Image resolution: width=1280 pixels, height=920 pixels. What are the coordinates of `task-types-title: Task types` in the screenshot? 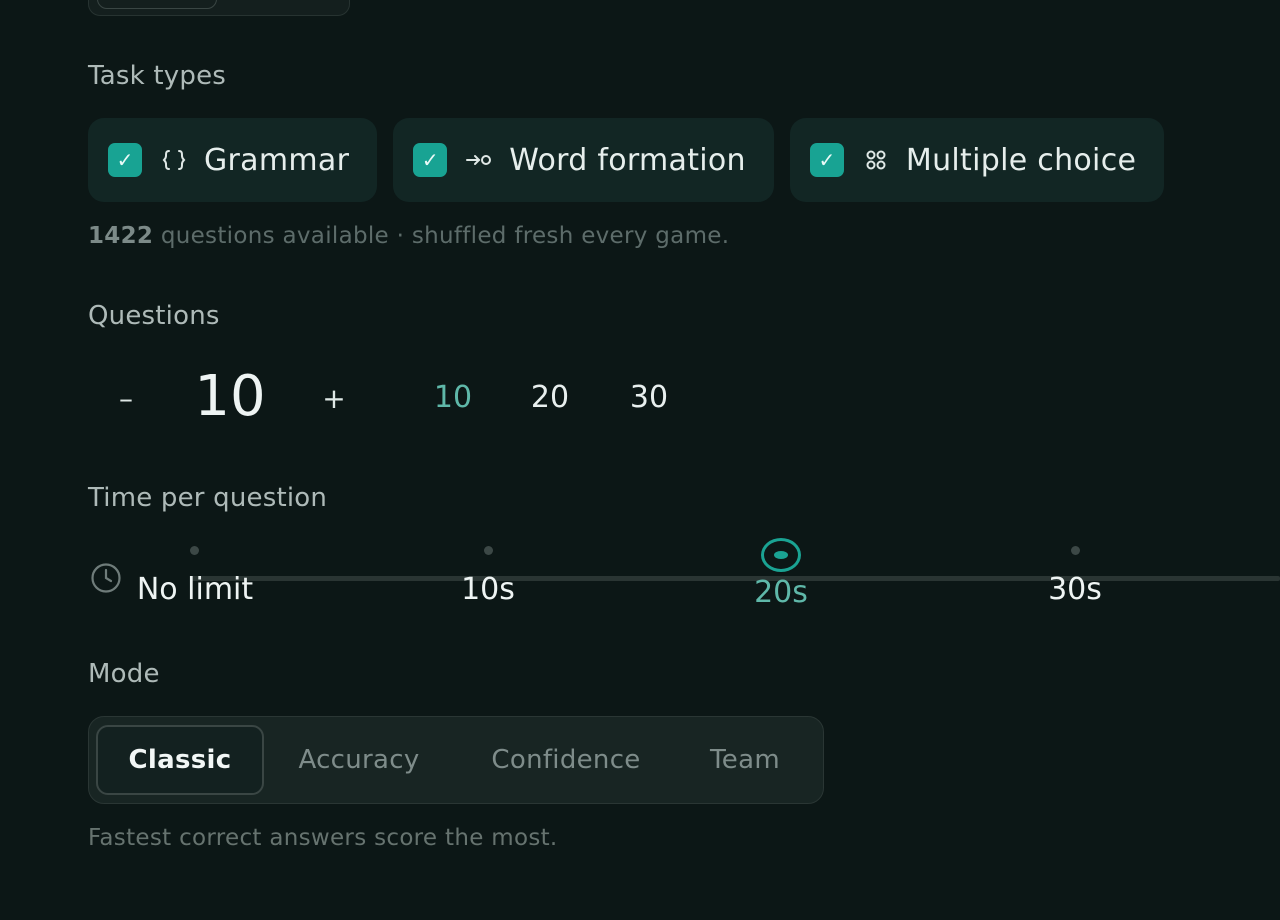 It's located at (157, 76).